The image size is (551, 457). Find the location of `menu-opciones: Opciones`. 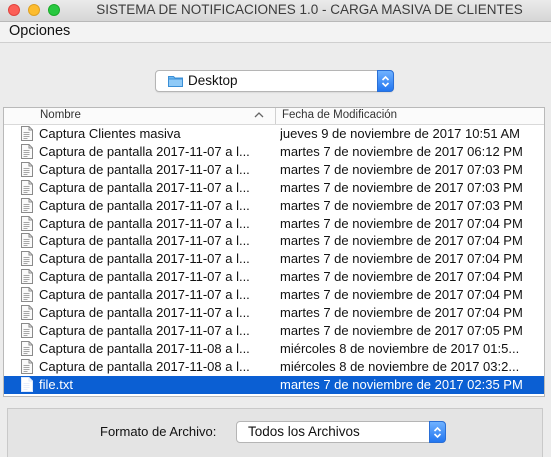

menu-opciones: Opciones is located at coordinates (39, 31).